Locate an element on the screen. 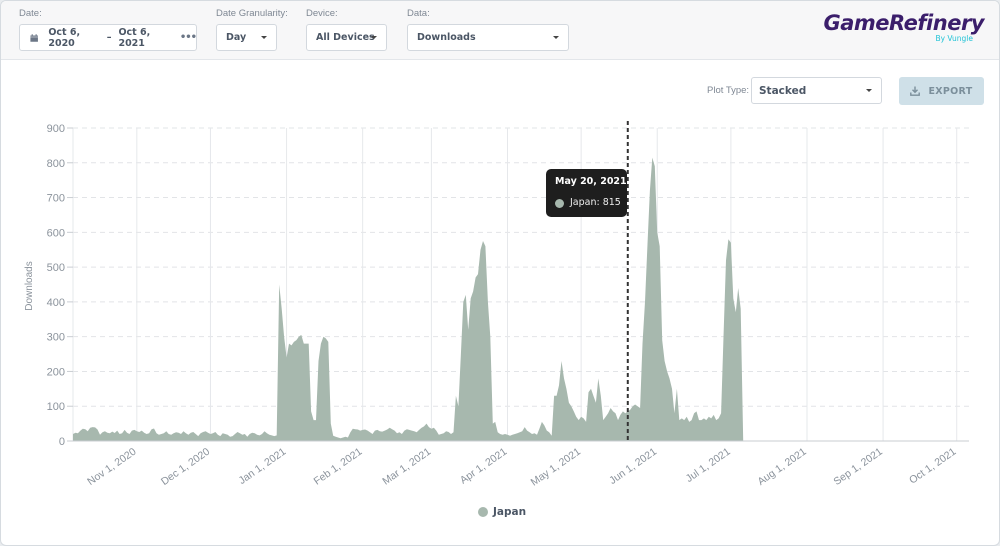 This screenshot has width=1000, height=546. y-tick-label: 800 is located at coordinates (56, 164).